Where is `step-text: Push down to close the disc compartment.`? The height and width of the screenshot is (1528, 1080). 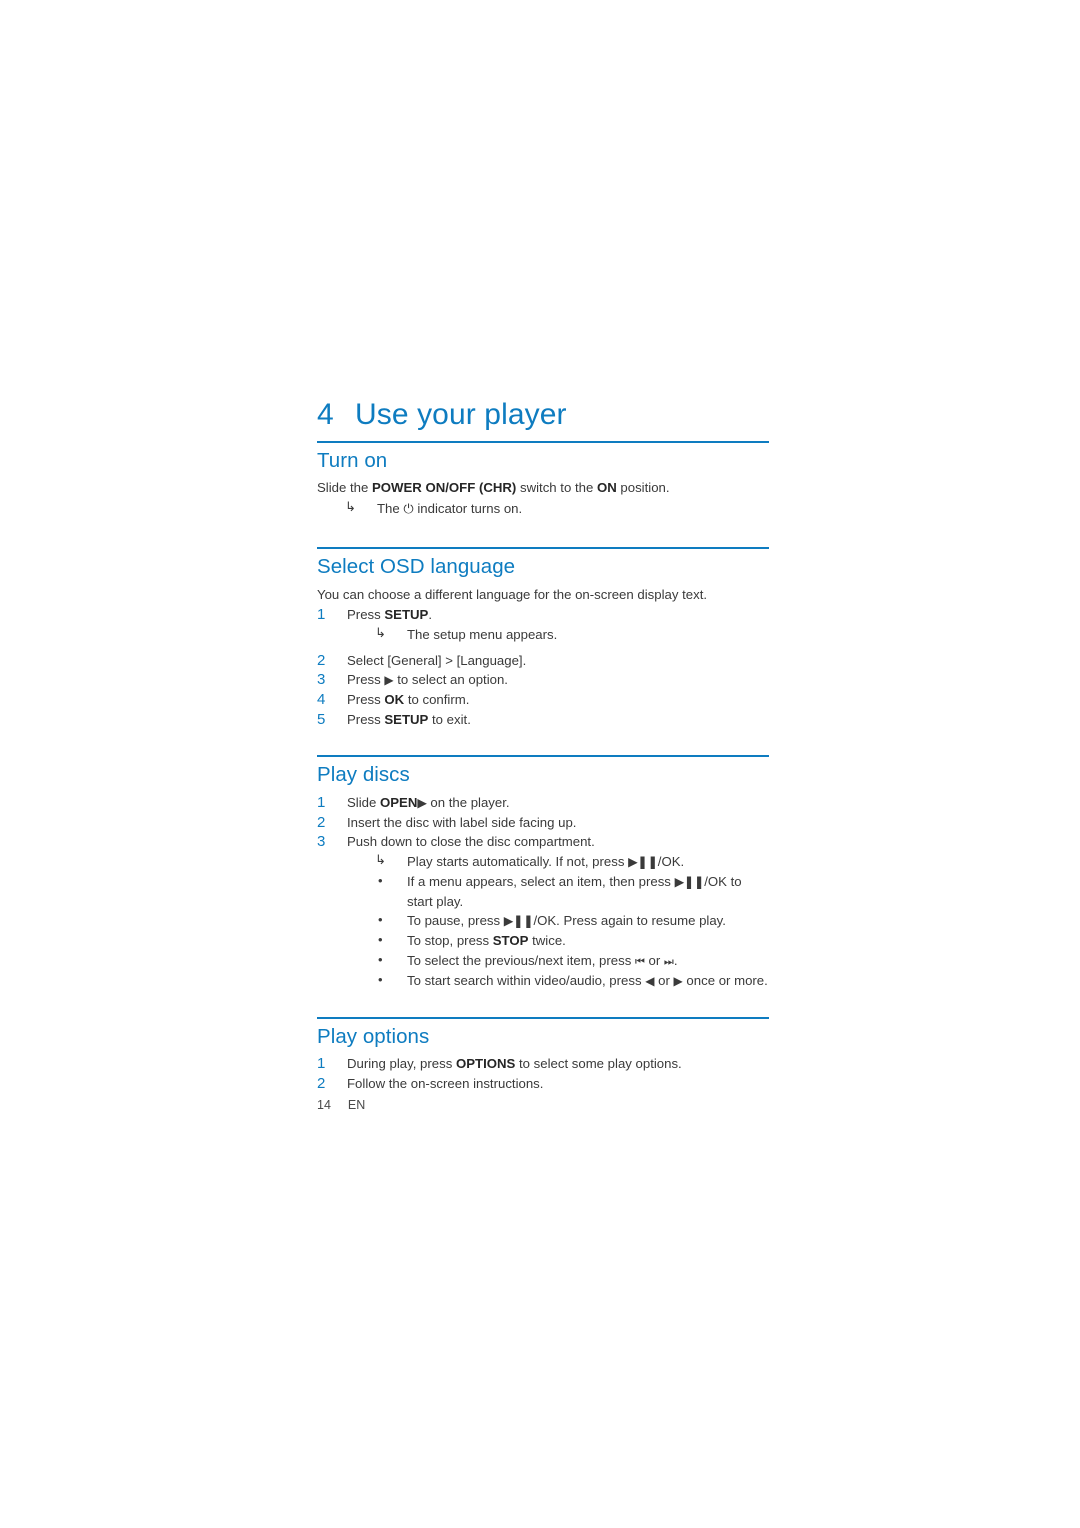
step-text: Push down to close the disc compartment. is located at coordinates (471, 842).